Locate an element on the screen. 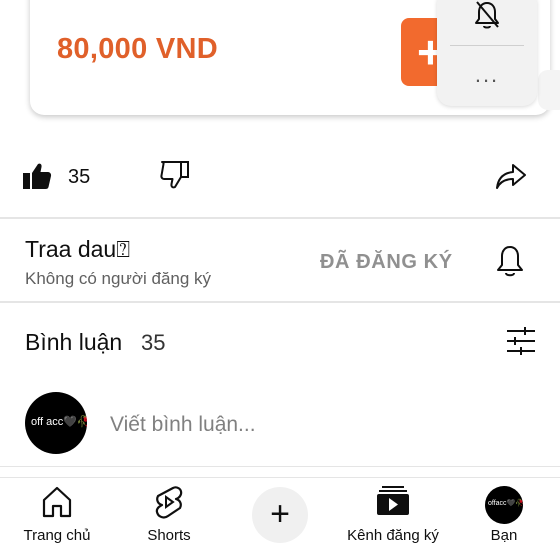 This screenshot has width=560, height=560. create-plus-icon: + is located at coordinates (280, 514).